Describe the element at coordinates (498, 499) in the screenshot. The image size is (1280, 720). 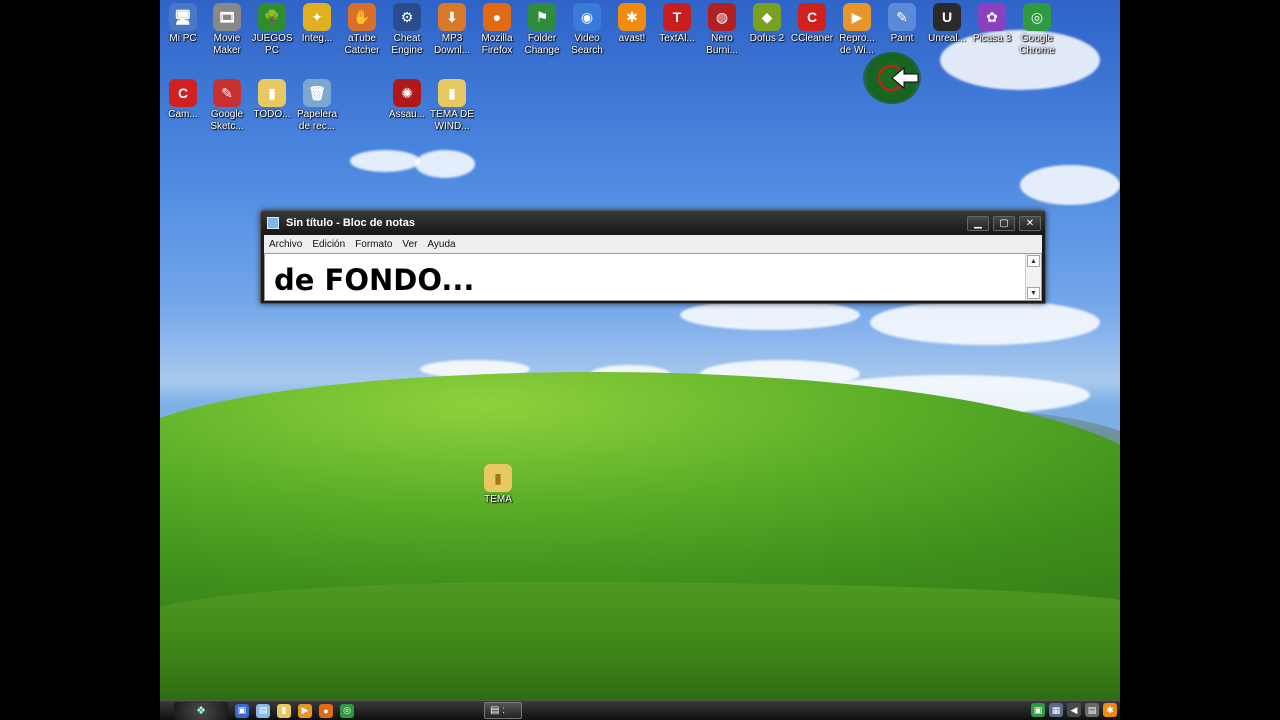
I see `icon-label: TEMA` at that location.